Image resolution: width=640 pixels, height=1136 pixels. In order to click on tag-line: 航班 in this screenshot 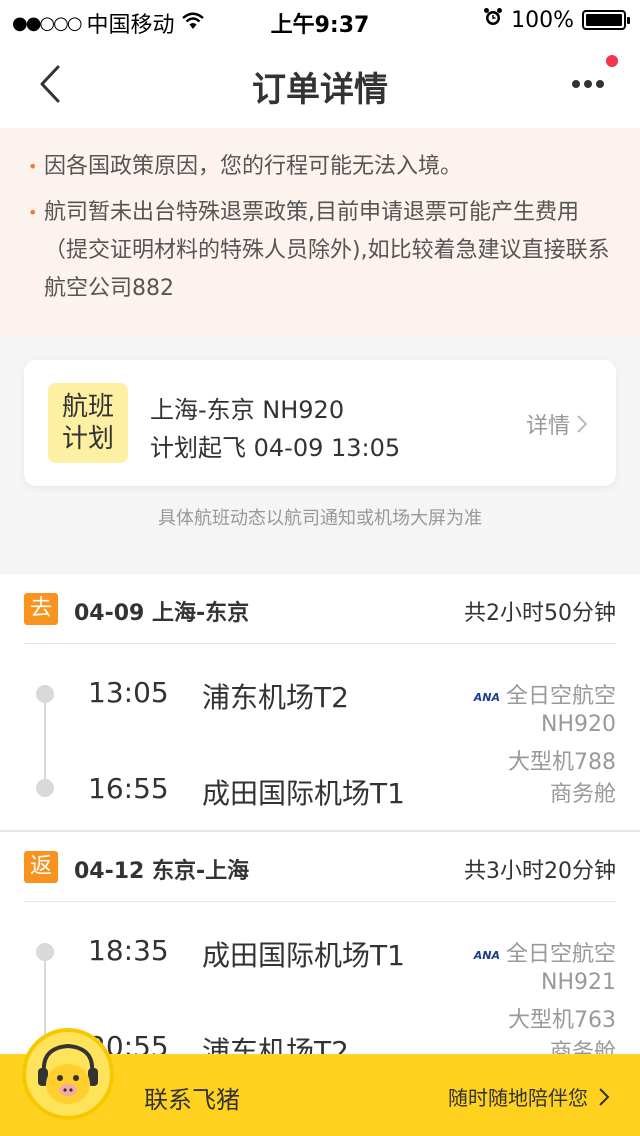, I will do `click(87, 407)`.